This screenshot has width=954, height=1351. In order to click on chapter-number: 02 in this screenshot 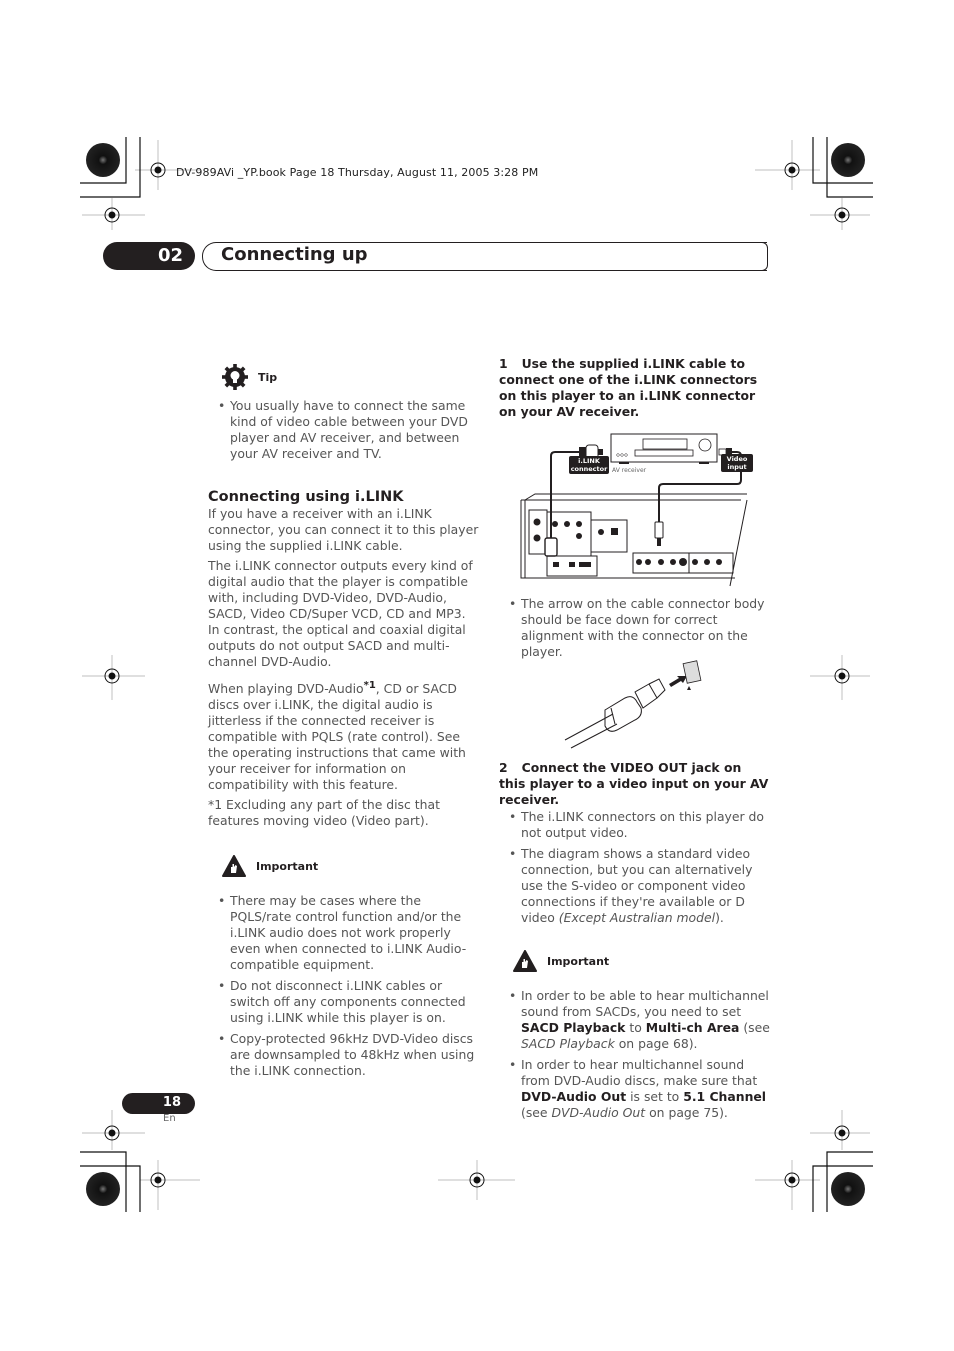, I will do `click(170, 255)`.